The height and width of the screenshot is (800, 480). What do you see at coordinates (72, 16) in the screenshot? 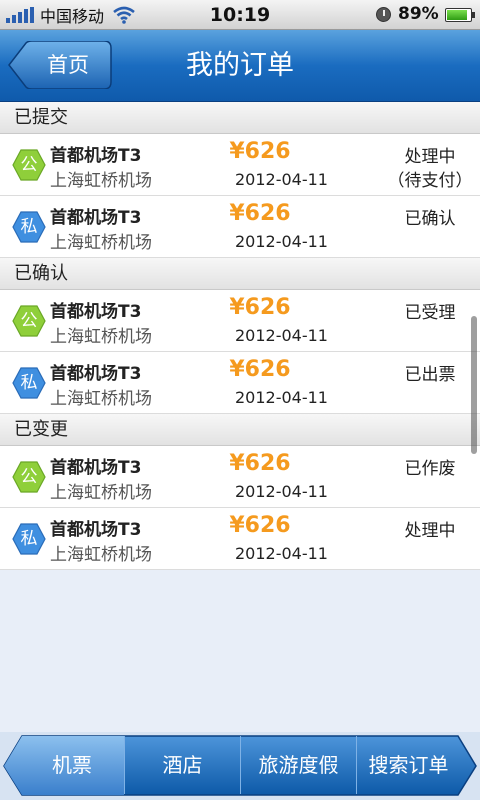
I see `carrier-name: 中国移动` at bounding box center [72, 16].